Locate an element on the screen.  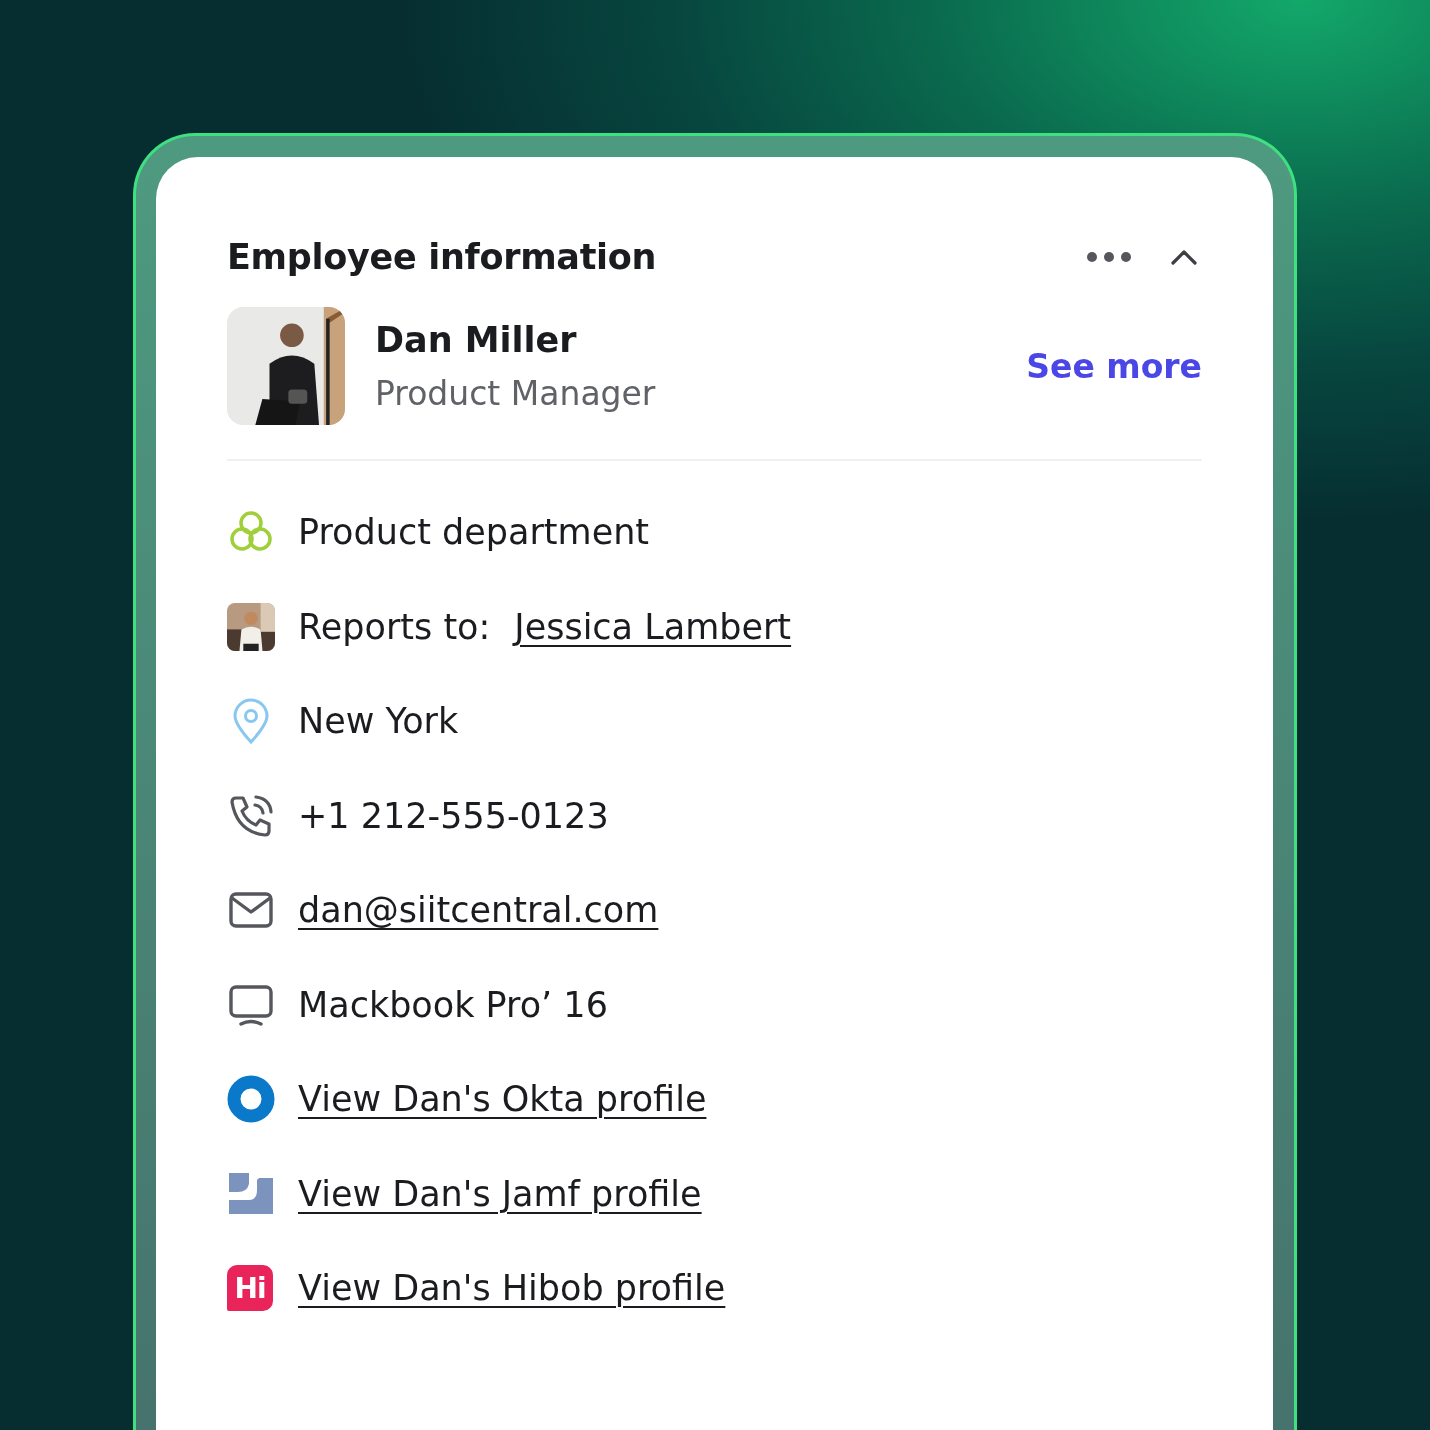
ring-logo-icon is located at coordinates (251, 1099).